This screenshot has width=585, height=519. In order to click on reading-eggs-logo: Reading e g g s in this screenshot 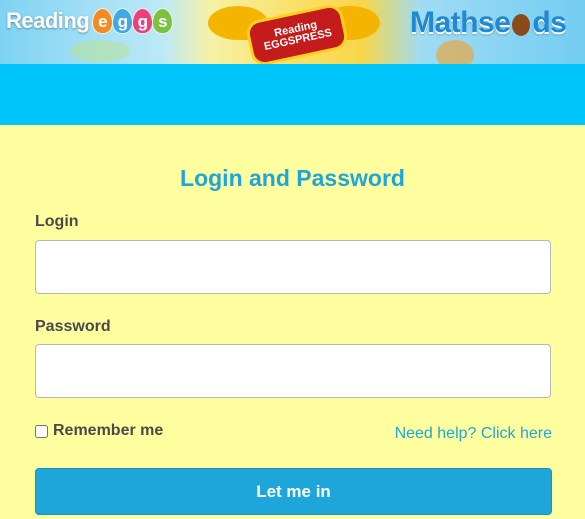, I will do `click(90, 21)`.